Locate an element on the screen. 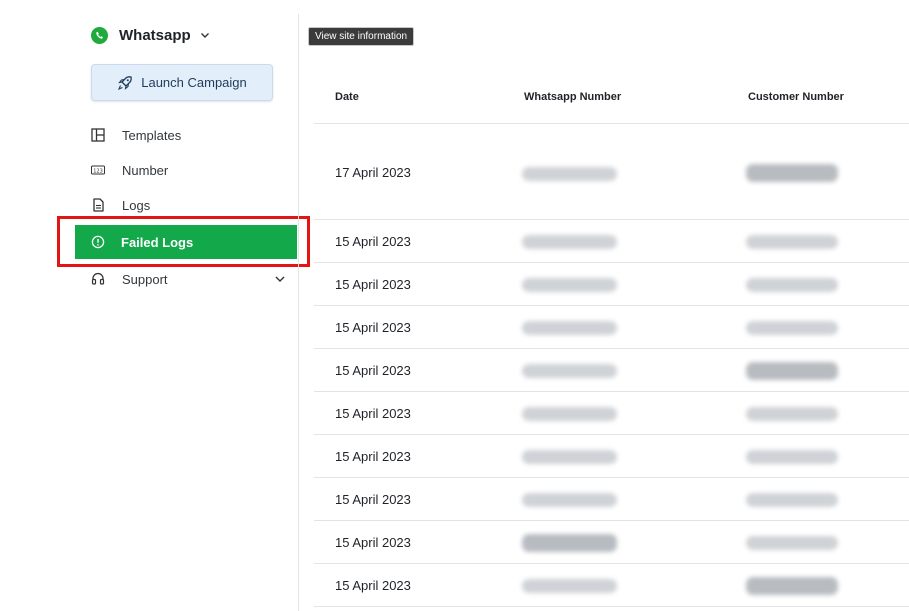  app-title: Whatsapp is located at coordinates (155, 35).